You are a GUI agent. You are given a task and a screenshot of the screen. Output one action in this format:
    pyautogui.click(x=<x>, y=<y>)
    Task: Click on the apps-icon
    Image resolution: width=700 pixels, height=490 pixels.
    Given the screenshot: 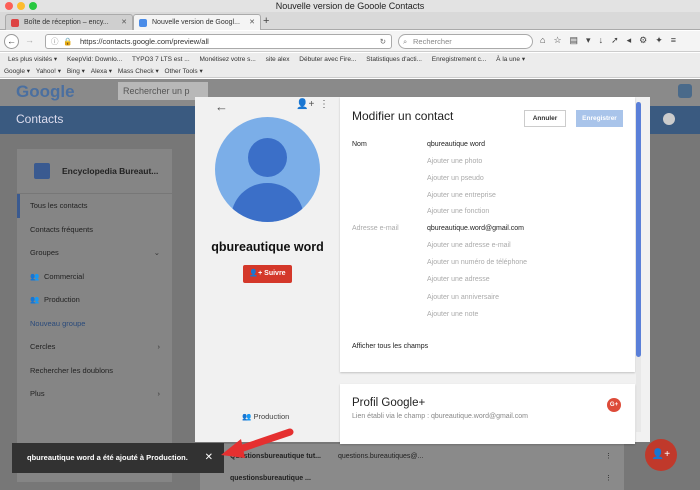 What is the action you would take?
    pyautogui.click(x=685, y=91)
    